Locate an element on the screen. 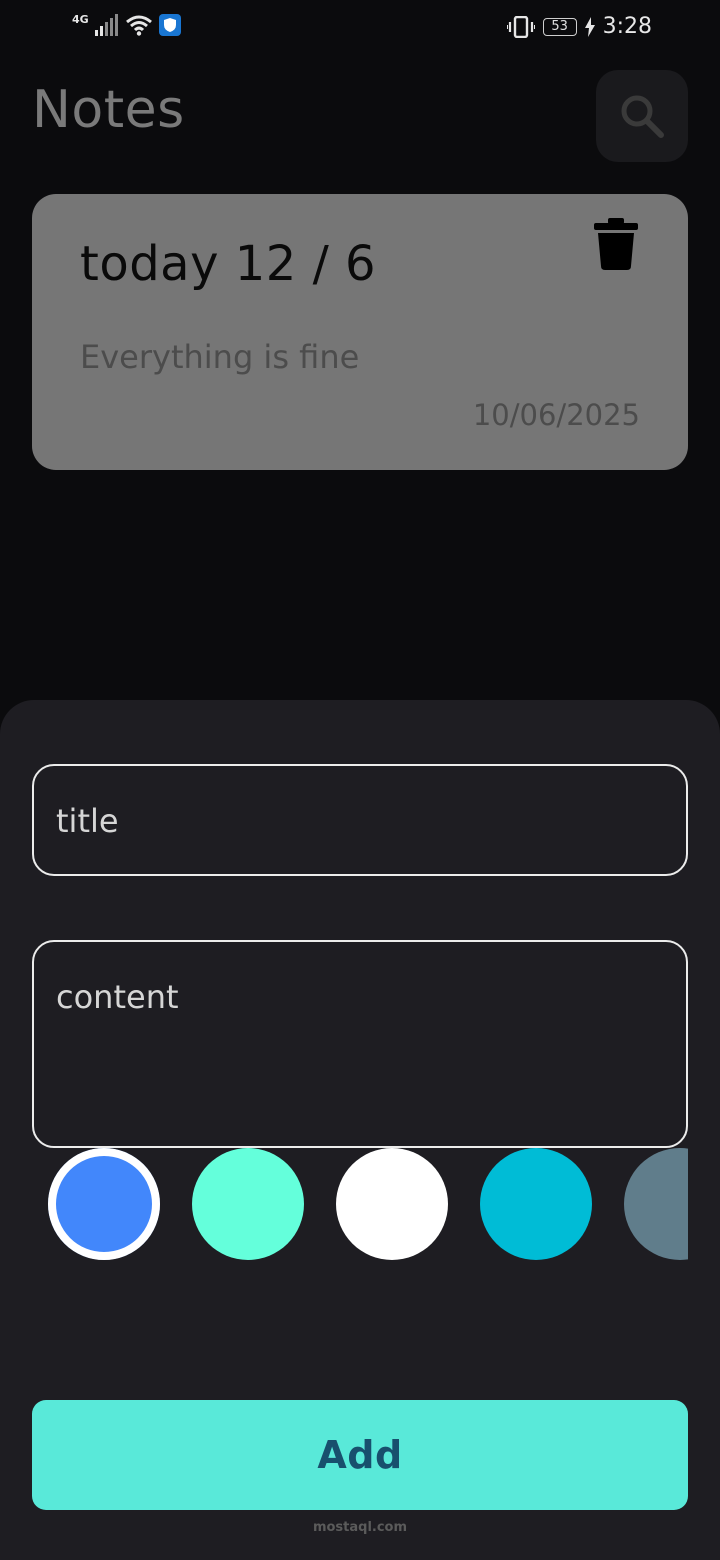 The image size is (720, 1560). battery-indicator: 53 is located at coordinates (559, 26).